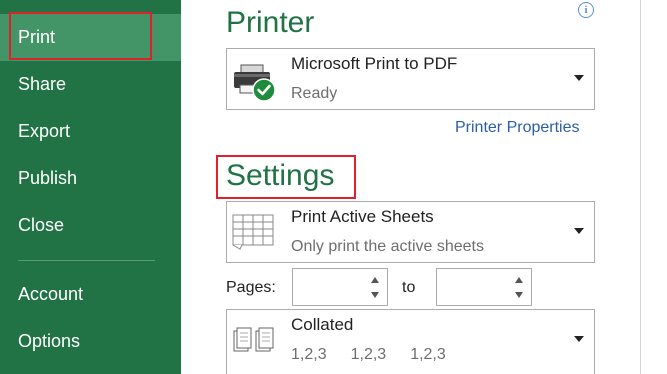 Image resolution: width=667 pixels, height=374 pixels. What do you see at coordinates (387, 246) in the screenshot?
I see `print-scope-subtitle: Only print the active sheets` at bounding box center [387, 246].